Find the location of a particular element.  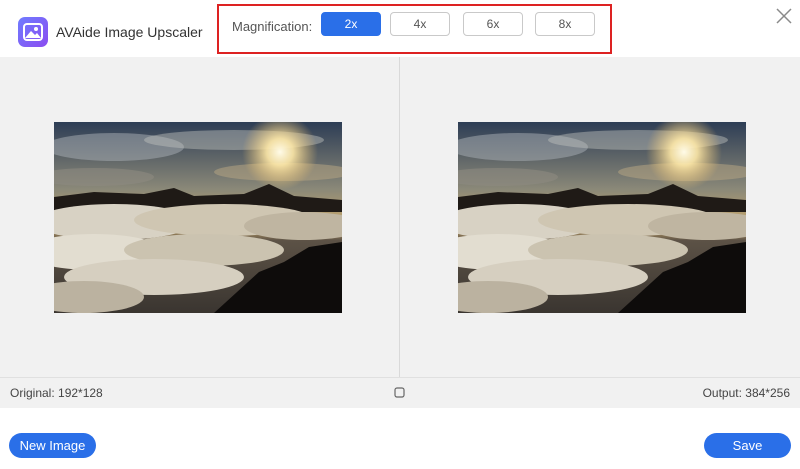

magnification-6x-button: 6x is located at coordinates (493, 24).